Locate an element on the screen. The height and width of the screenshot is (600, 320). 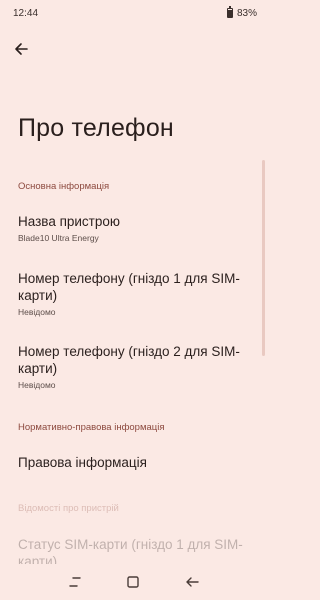
status-time: 12:44 is located at coordinates (26, 13).